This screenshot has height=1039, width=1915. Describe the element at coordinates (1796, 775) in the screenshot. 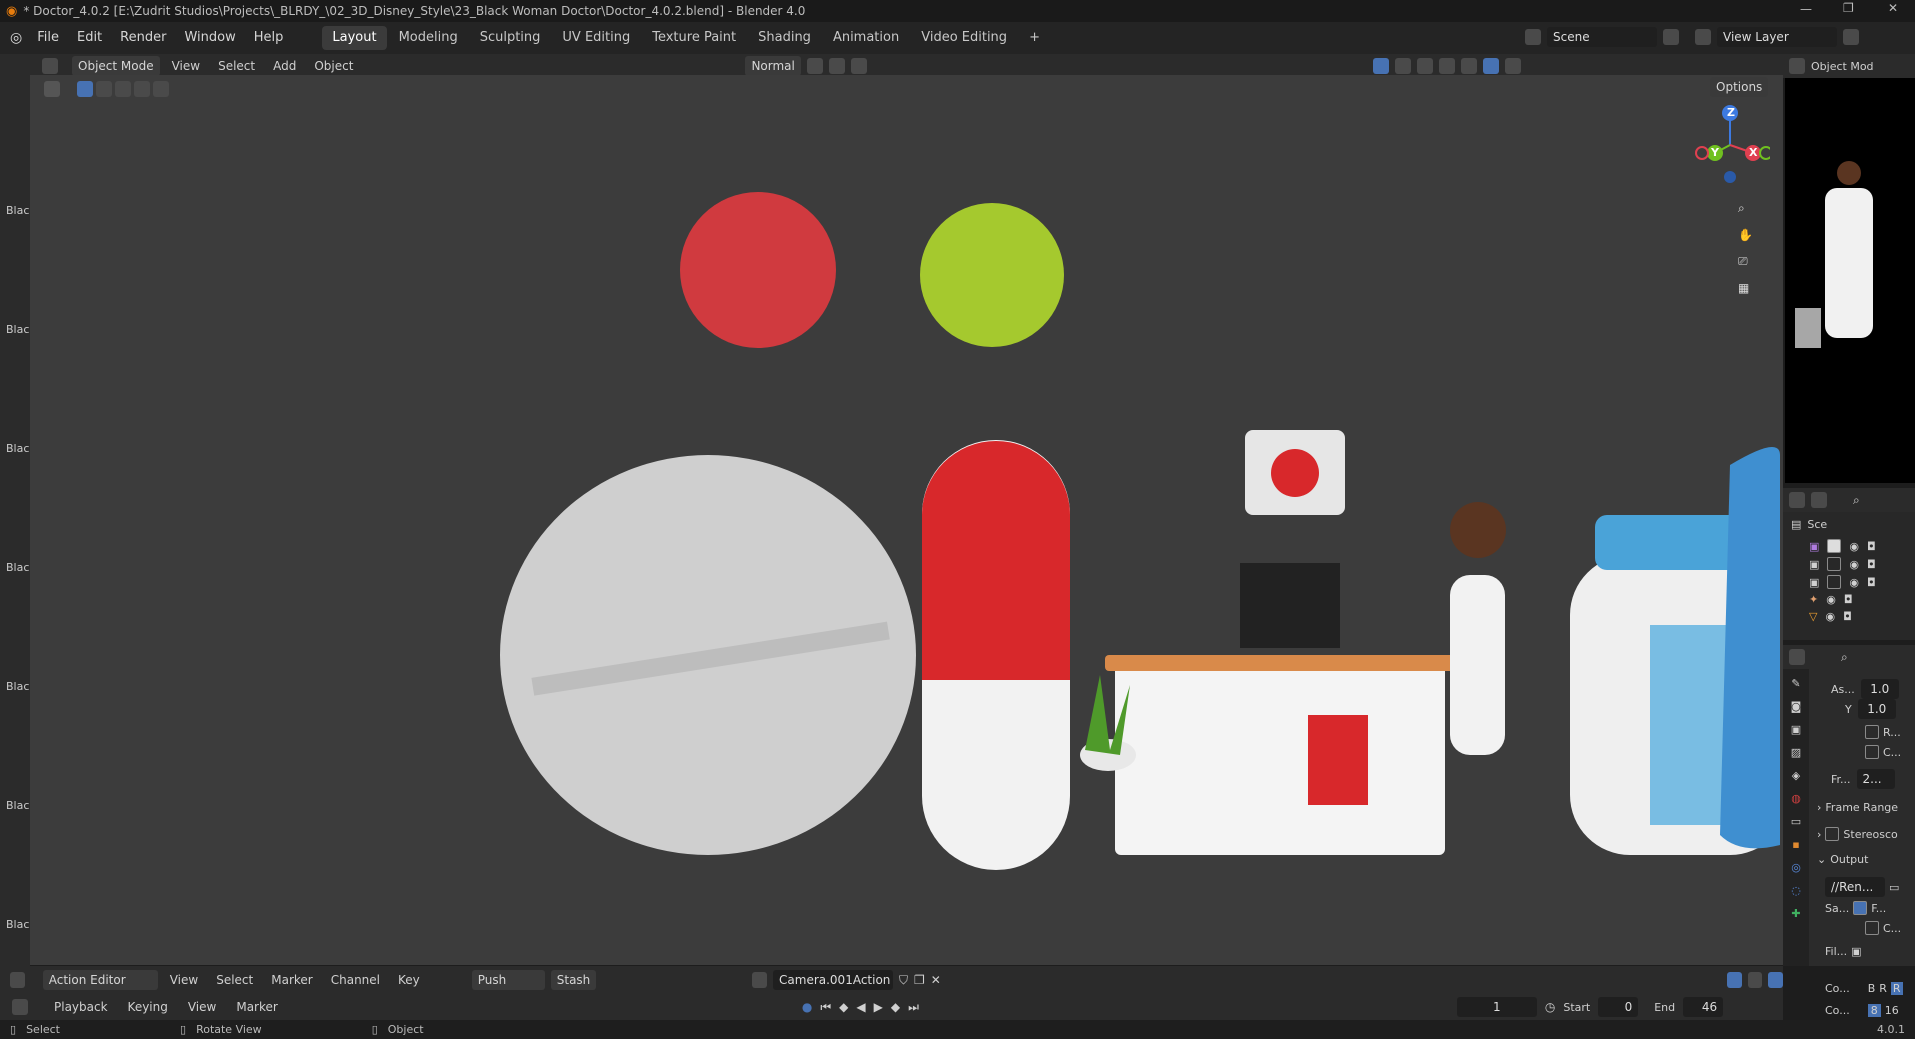

I see `scene-tab-icon: ◈` at that location.